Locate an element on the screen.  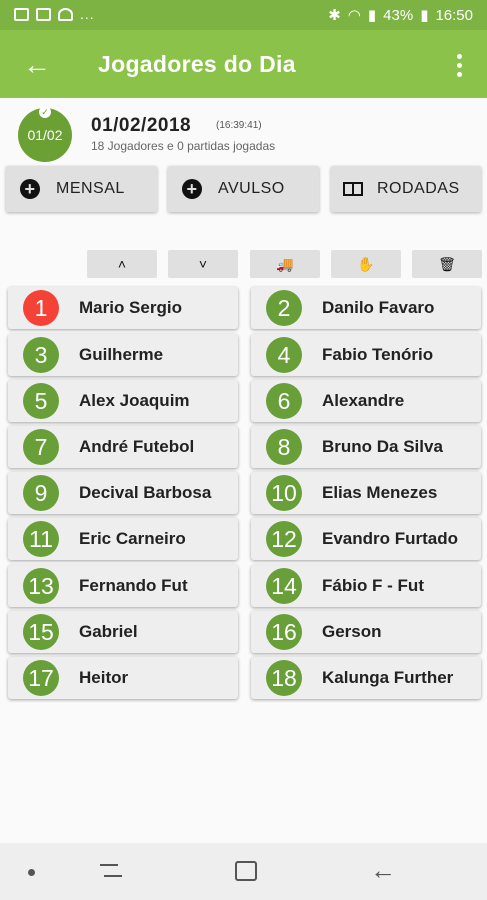
player-number: 17 is located at coordinates (41, 678).